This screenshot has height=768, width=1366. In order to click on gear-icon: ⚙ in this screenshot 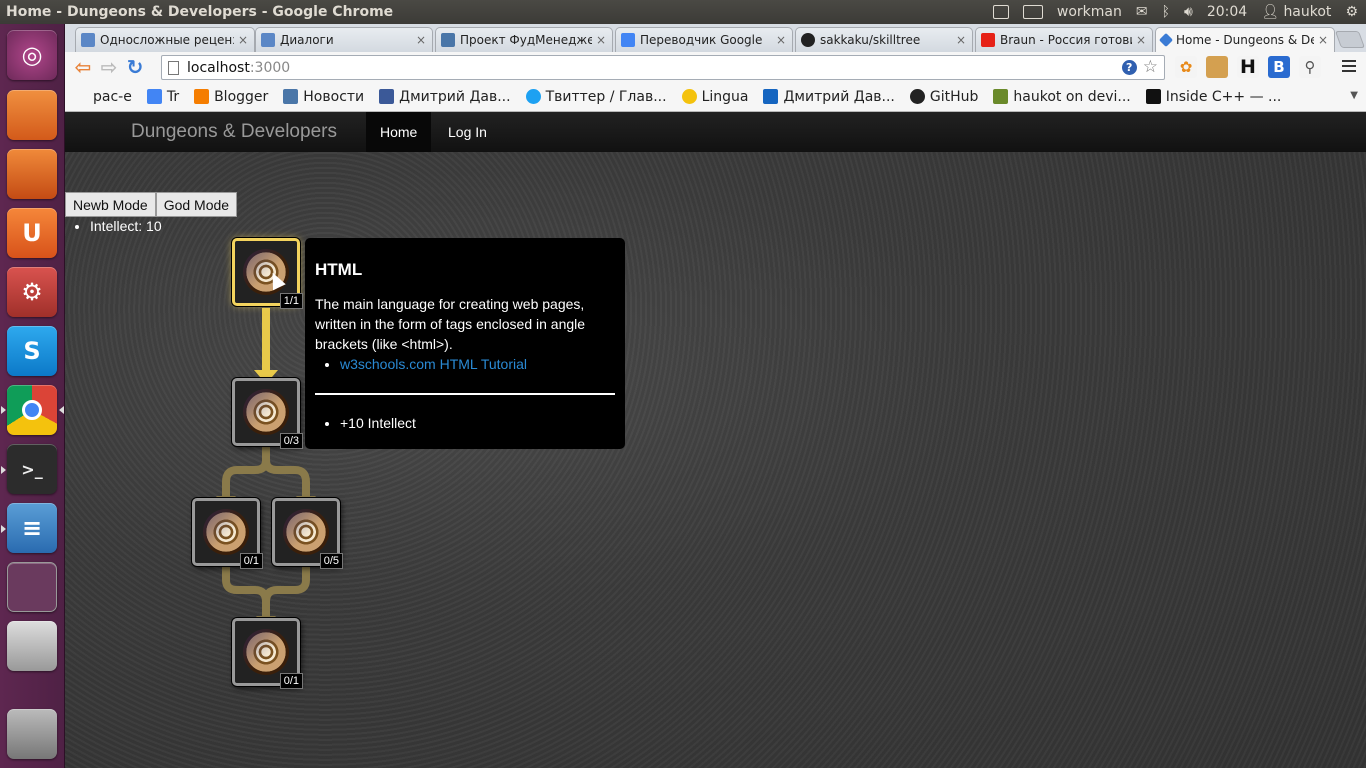, I will do `click(1351, 12)`.